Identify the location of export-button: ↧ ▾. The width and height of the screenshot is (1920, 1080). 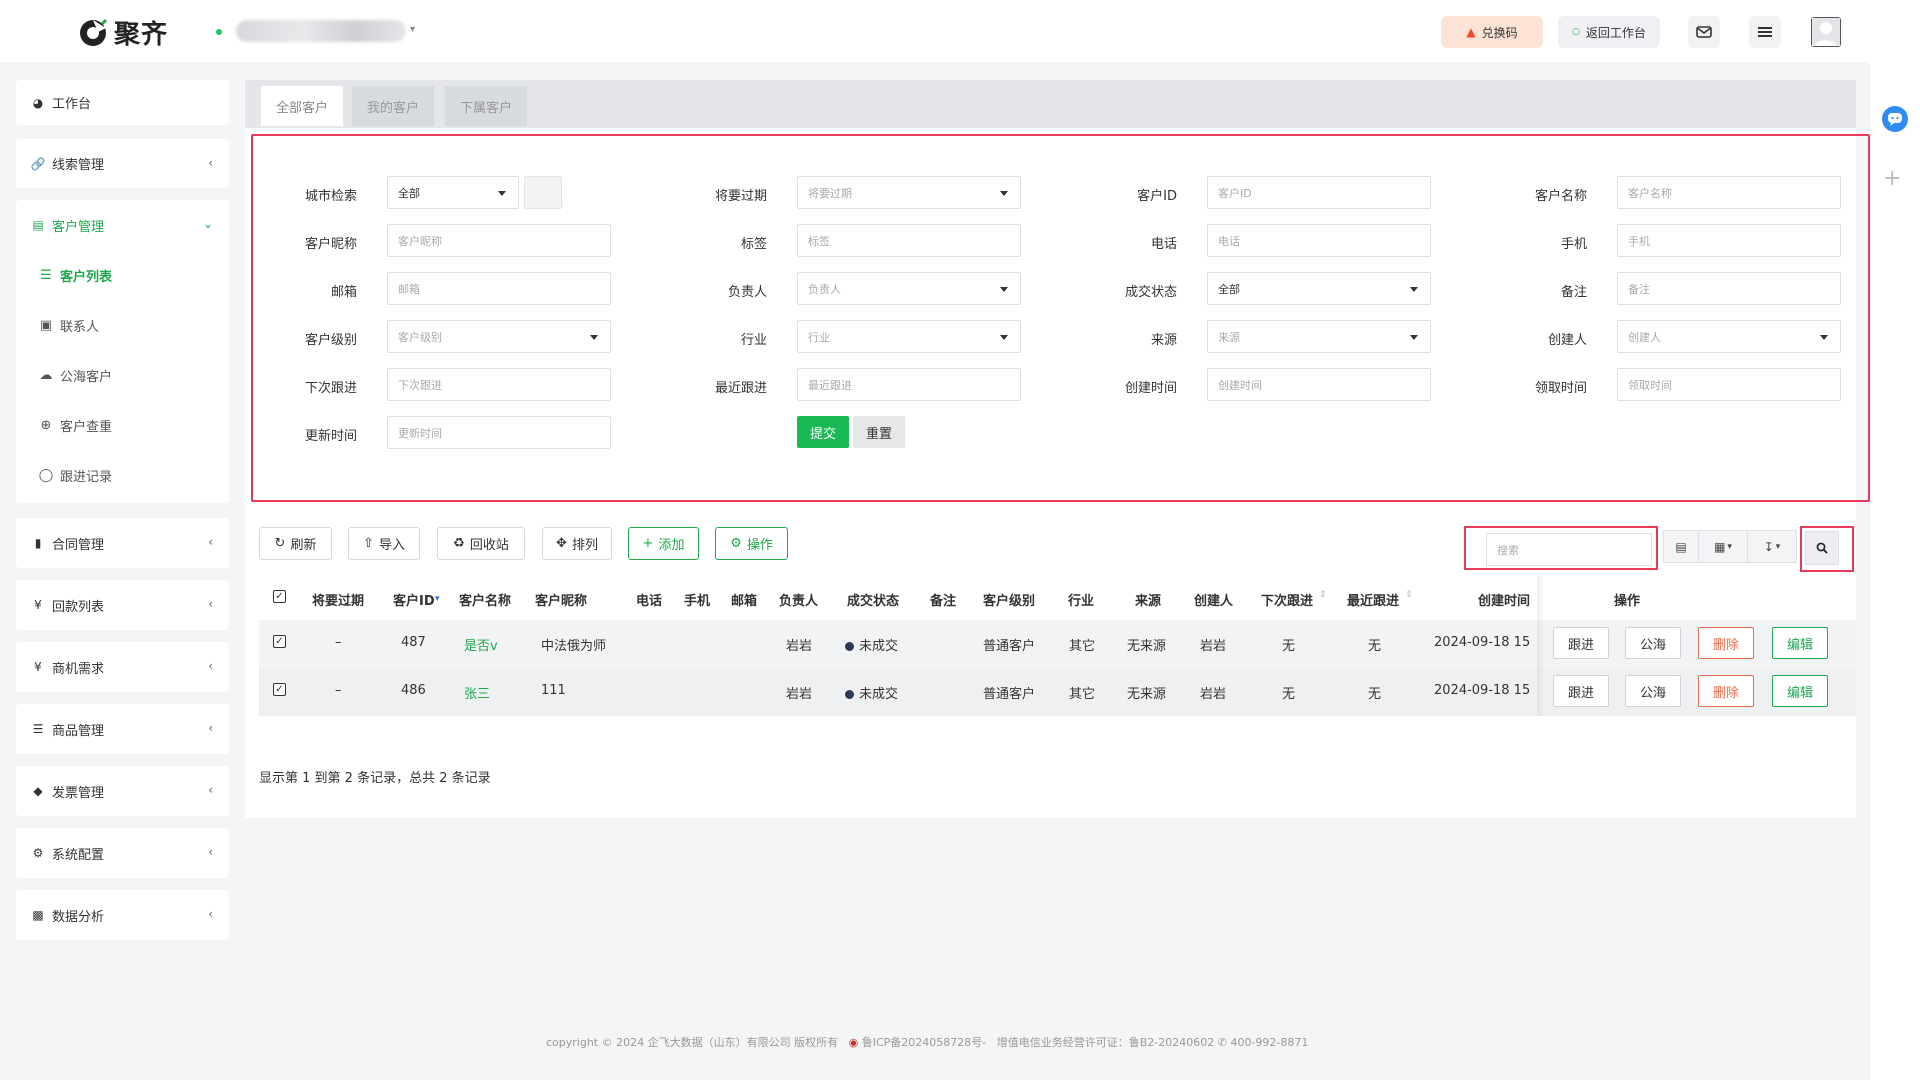
(1772, 546).